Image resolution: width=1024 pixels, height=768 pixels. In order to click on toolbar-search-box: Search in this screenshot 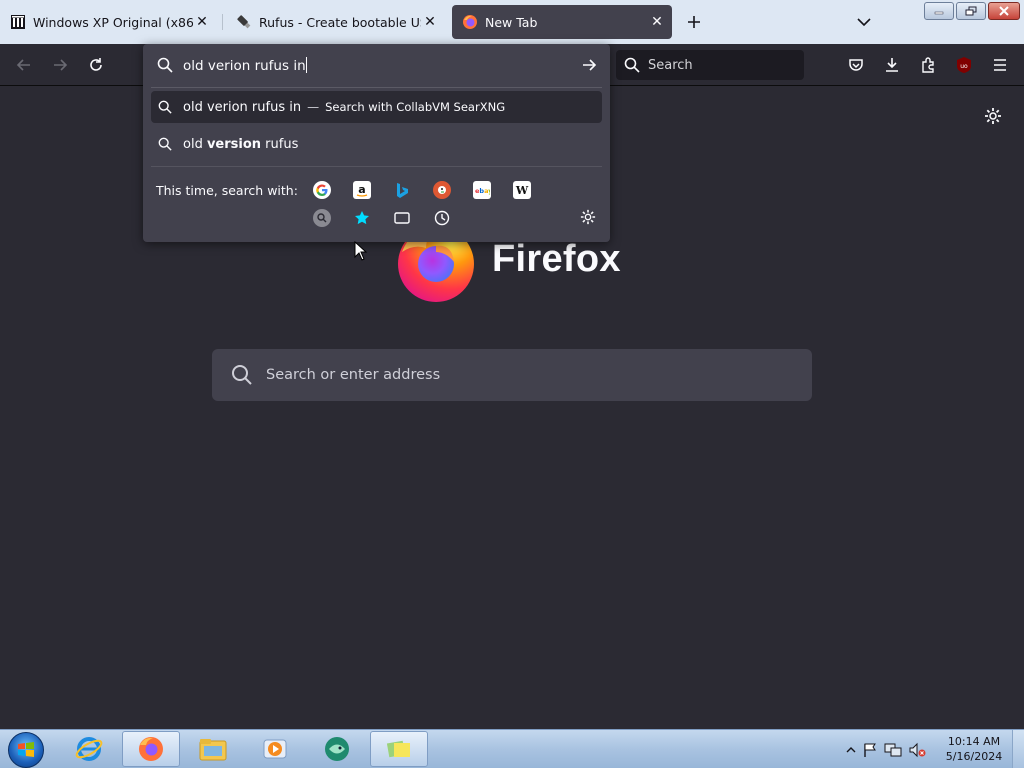, I will do `click(710, 65)`.